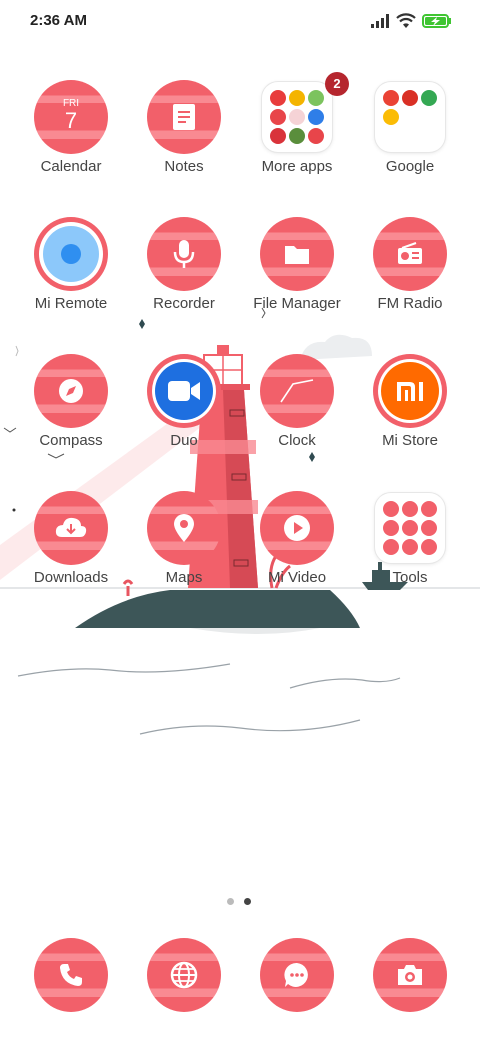 The image size is (480, 1056). Describe the element at coordinates (410, 254) in the screenshot. I see `radio-icon` at that location.